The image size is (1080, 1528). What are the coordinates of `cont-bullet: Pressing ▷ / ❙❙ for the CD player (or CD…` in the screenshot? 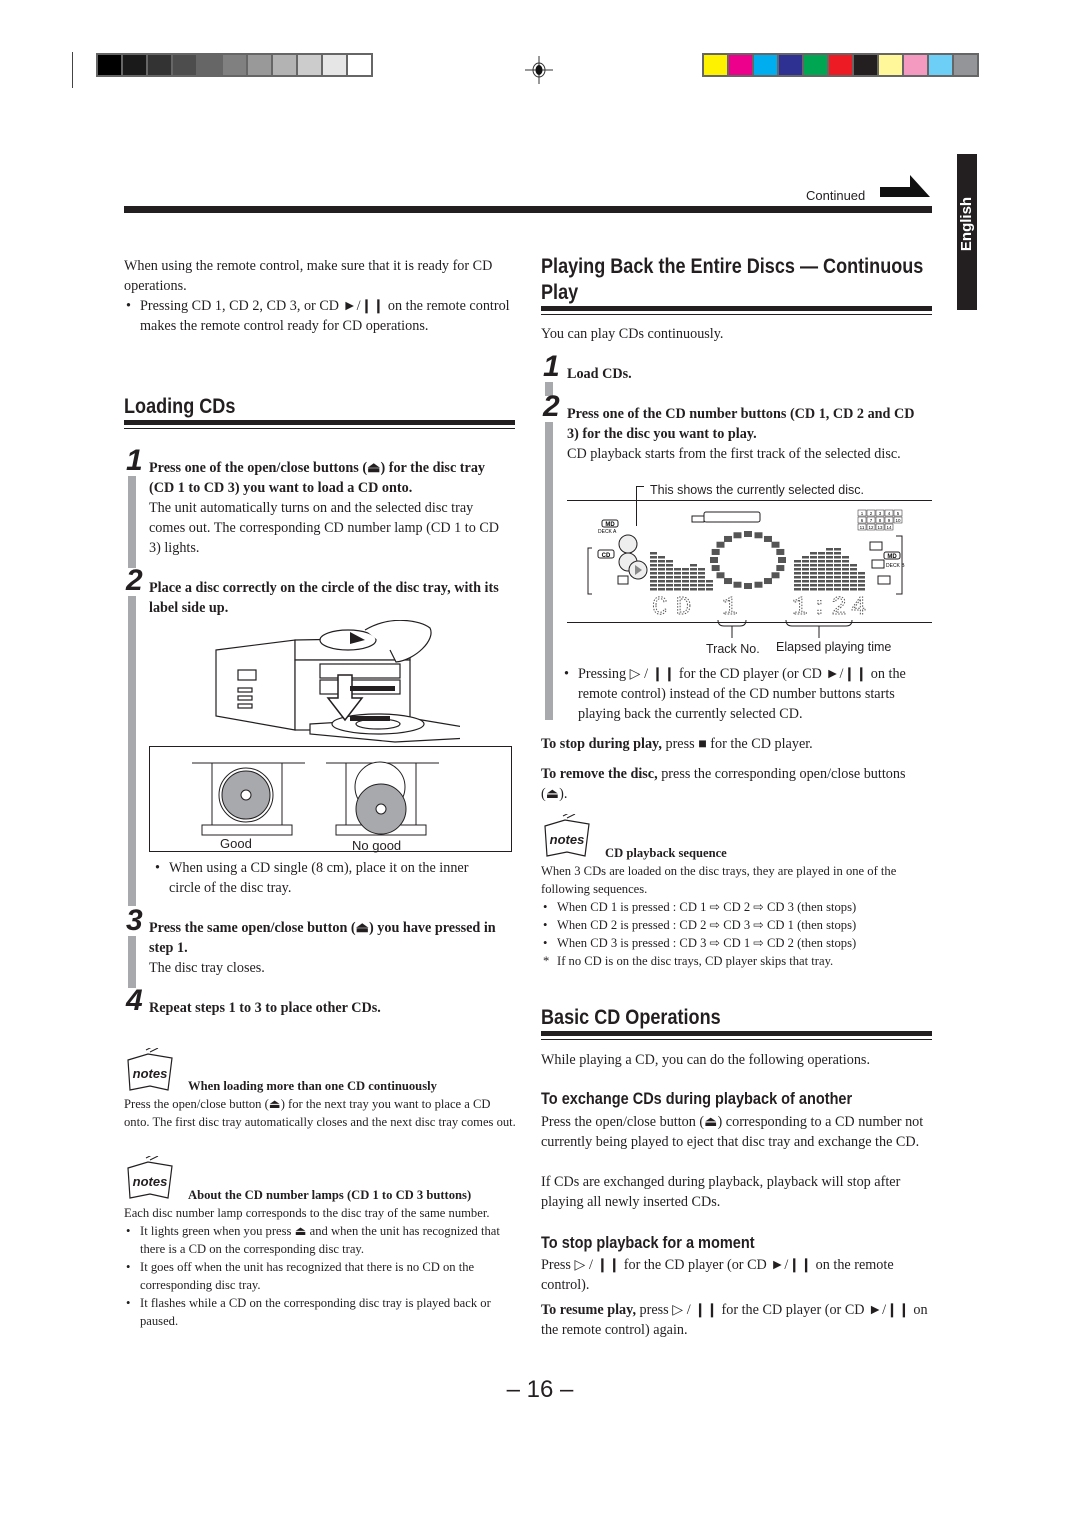 It's located at (746, 694).